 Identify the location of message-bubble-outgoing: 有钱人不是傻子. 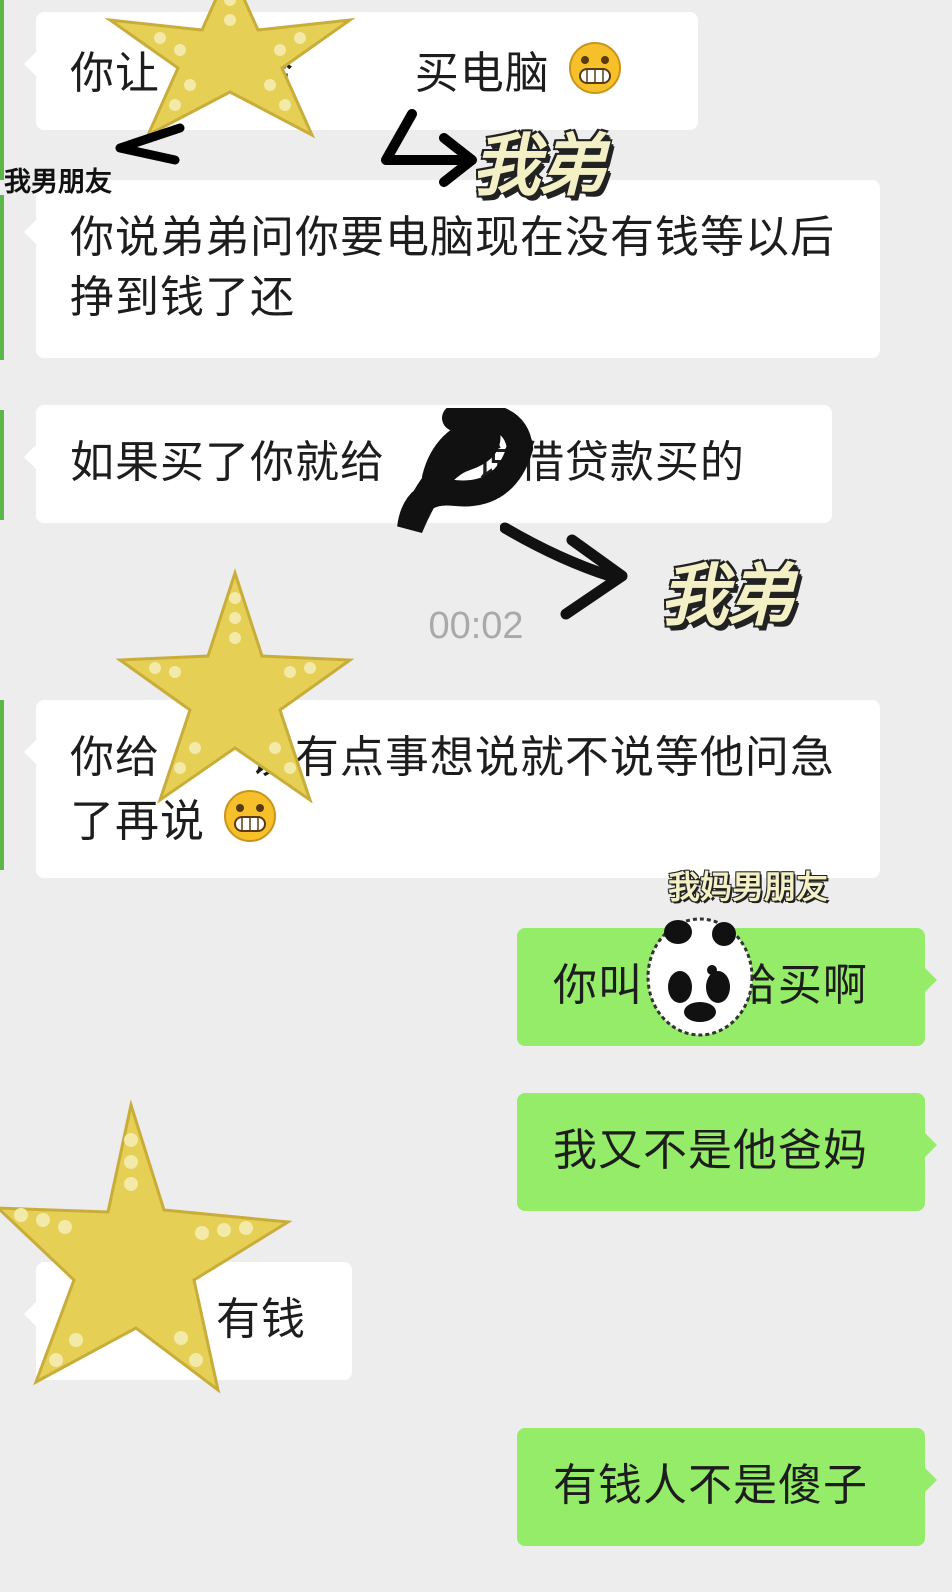
(727, 1487).